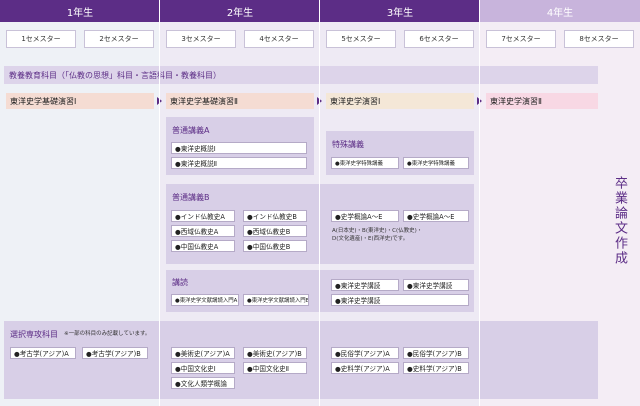 This screenshot has width=640, height=406. I want to click on electives-note: ※一部の科目のみ記載しています。, so click(107, 334).